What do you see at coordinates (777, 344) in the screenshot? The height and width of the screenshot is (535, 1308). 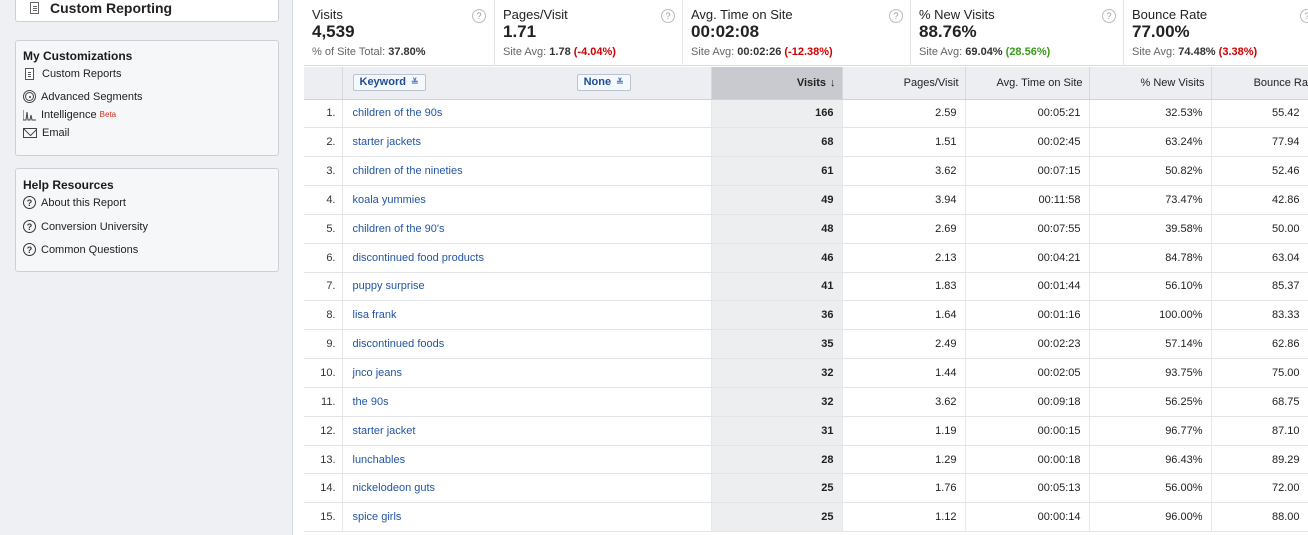 I see `visits-cell: 35` at bounding box center [777, 344].